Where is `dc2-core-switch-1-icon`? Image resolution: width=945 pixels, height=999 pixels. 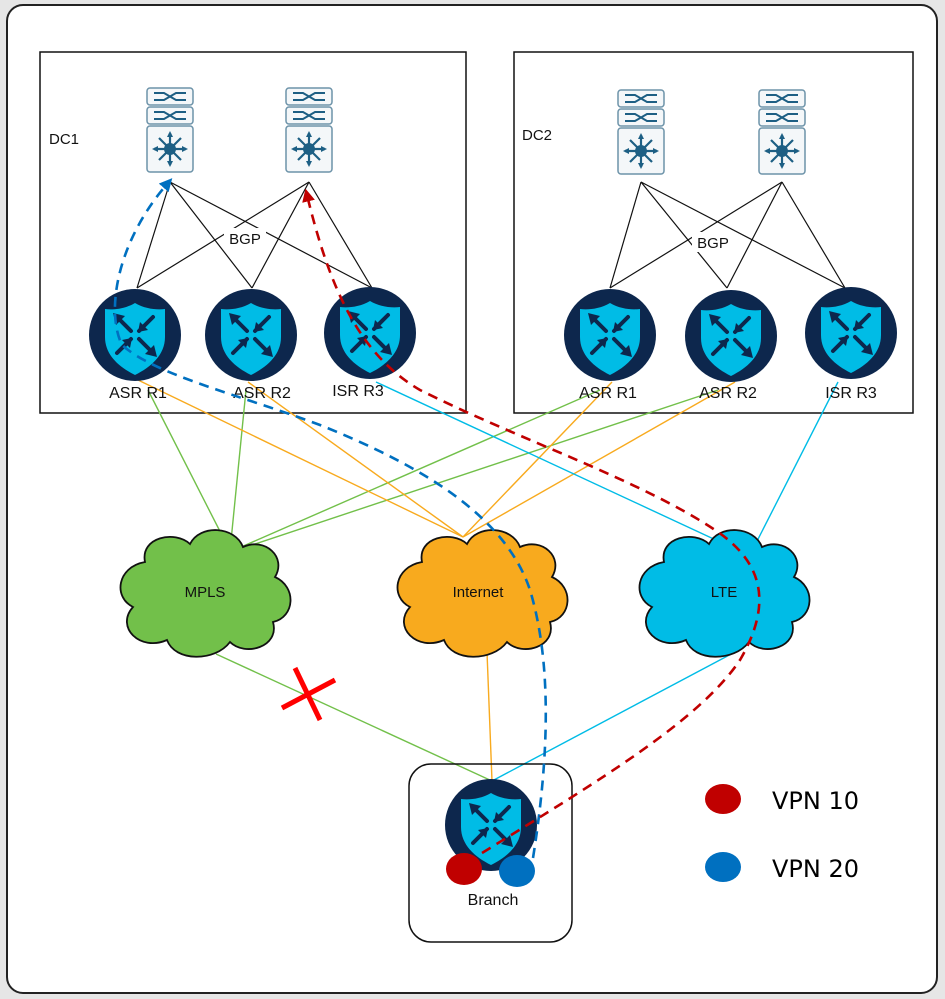 dc2-core-switch-1-icon is located at coordinates (641, 132).